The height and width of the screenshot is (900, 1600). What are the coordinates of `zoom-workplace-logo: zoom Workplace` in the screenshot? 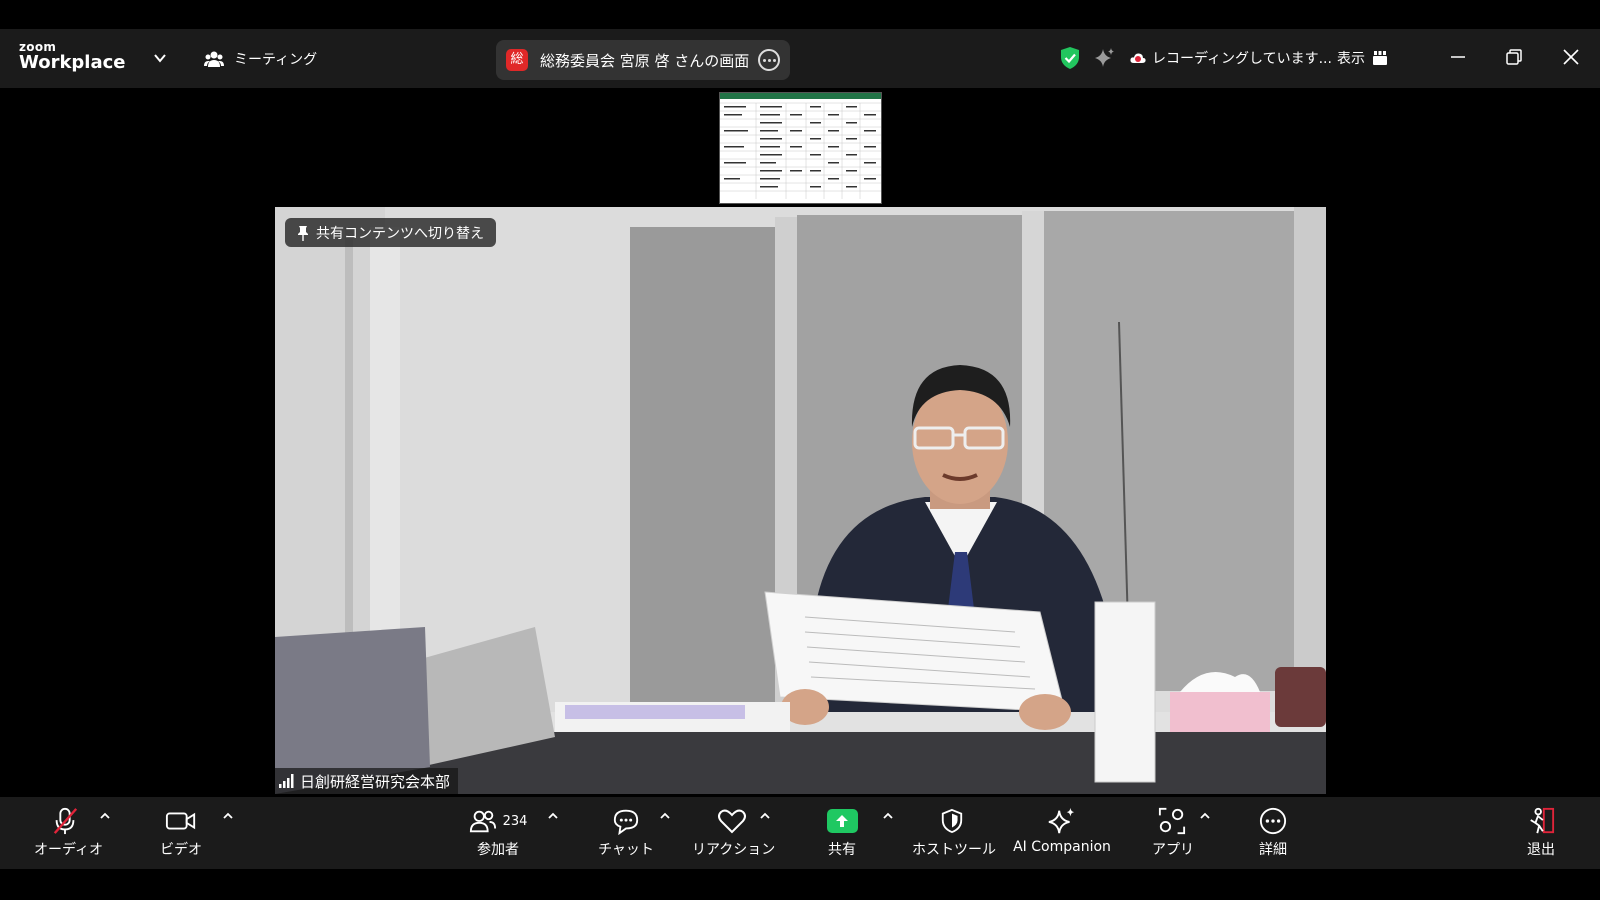 It's located at (72, 56).